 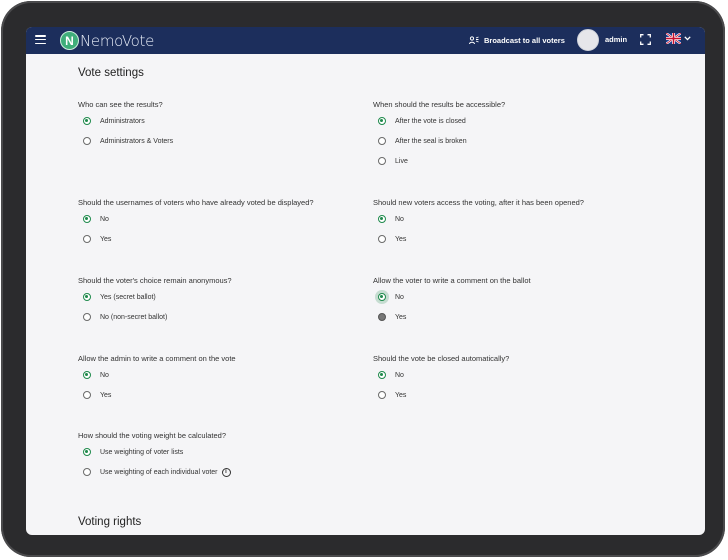 I want to click on option-label: Use weighting of voter lists, so click(x=142, y=452).